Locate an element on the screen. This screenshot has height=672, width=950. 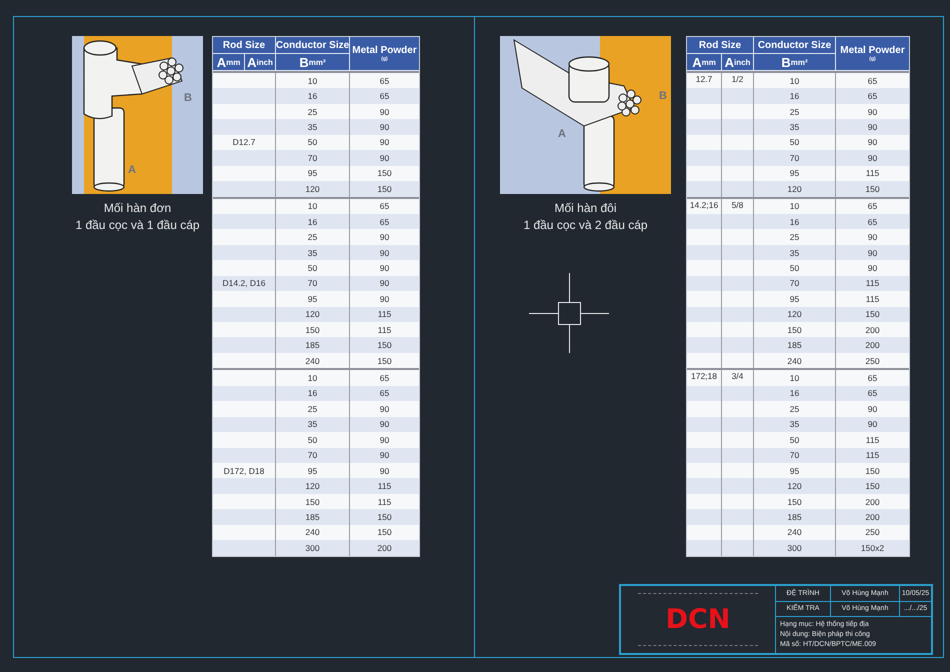
crosshair-cursor-icon is located at coordinates (569, 313).